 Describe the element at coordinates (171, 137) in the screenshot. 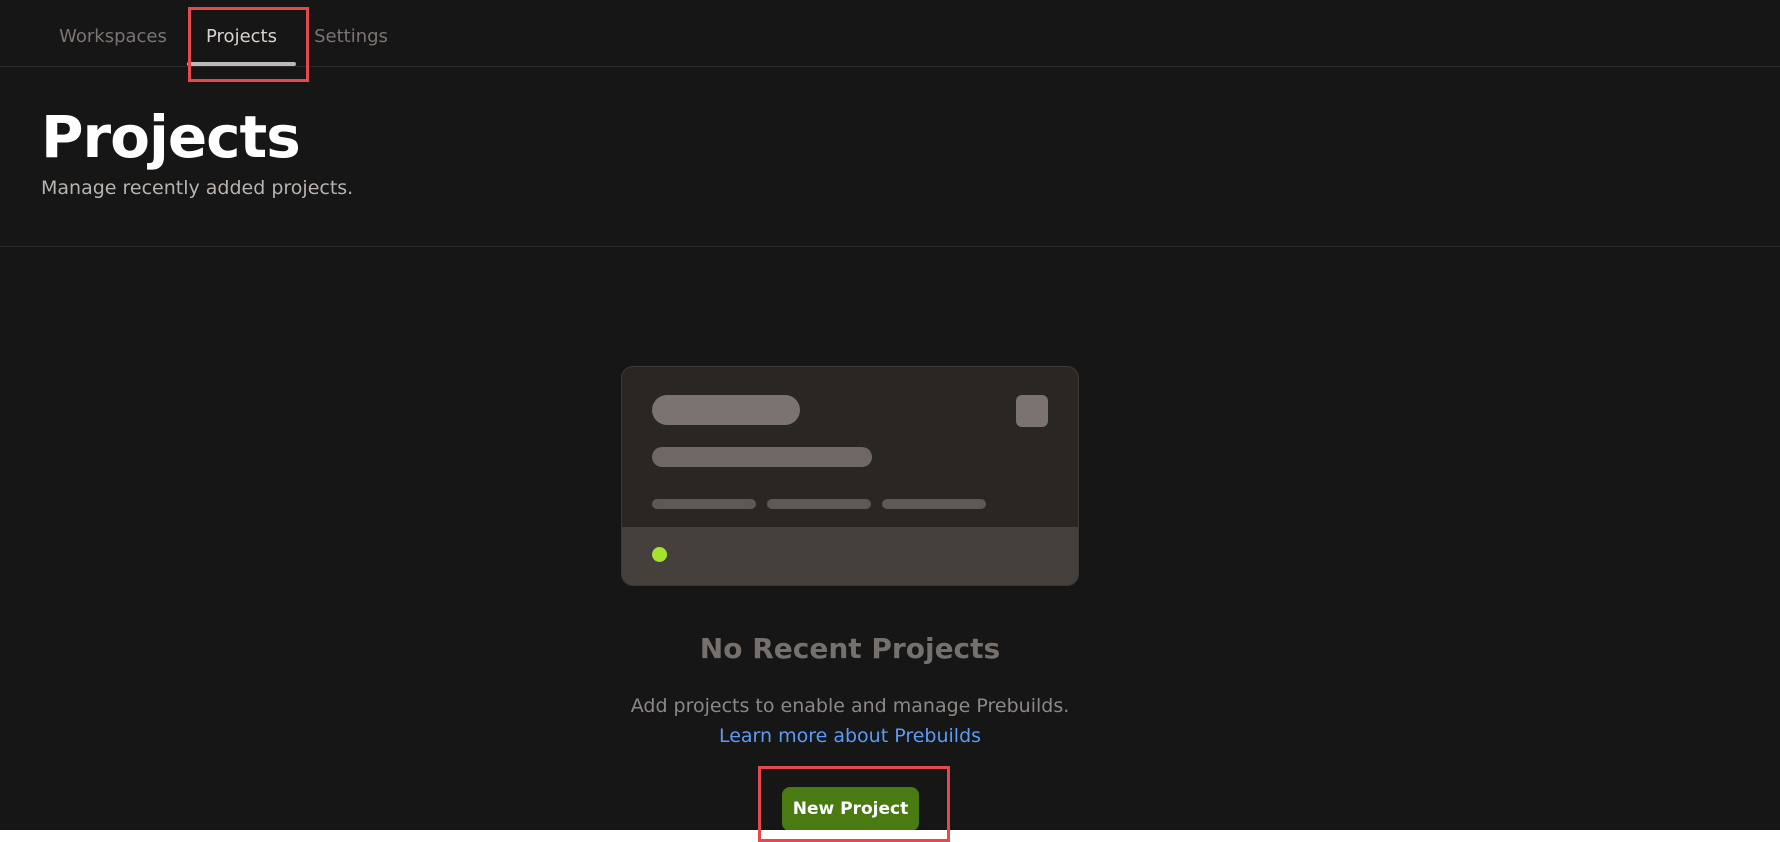

I see `page-title: Projects` at that location.